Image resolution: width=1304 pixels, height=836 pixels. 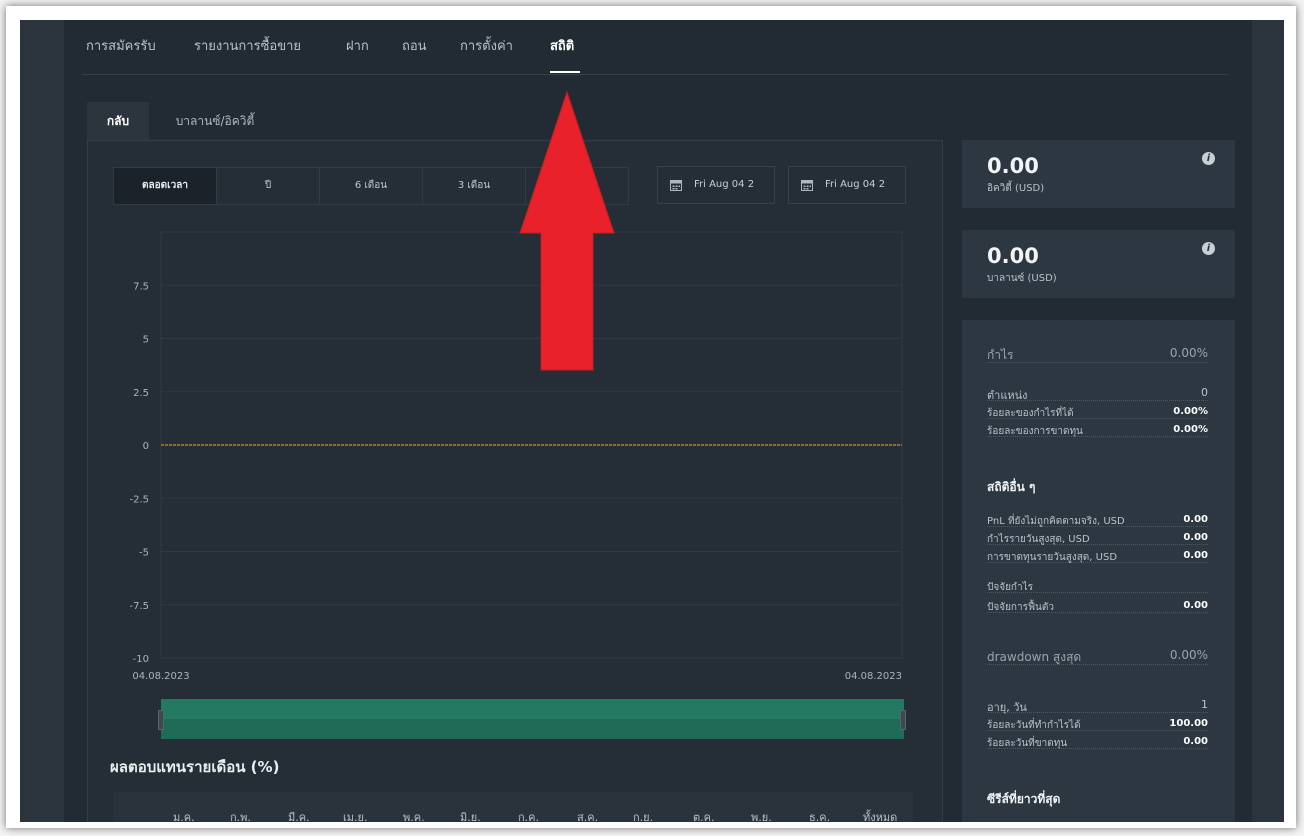 What do you see at coordinates (121, 45) in the screenshot?
I see `nav-subscriptions: การสมัครรับ` at bounding box center [121, 45].